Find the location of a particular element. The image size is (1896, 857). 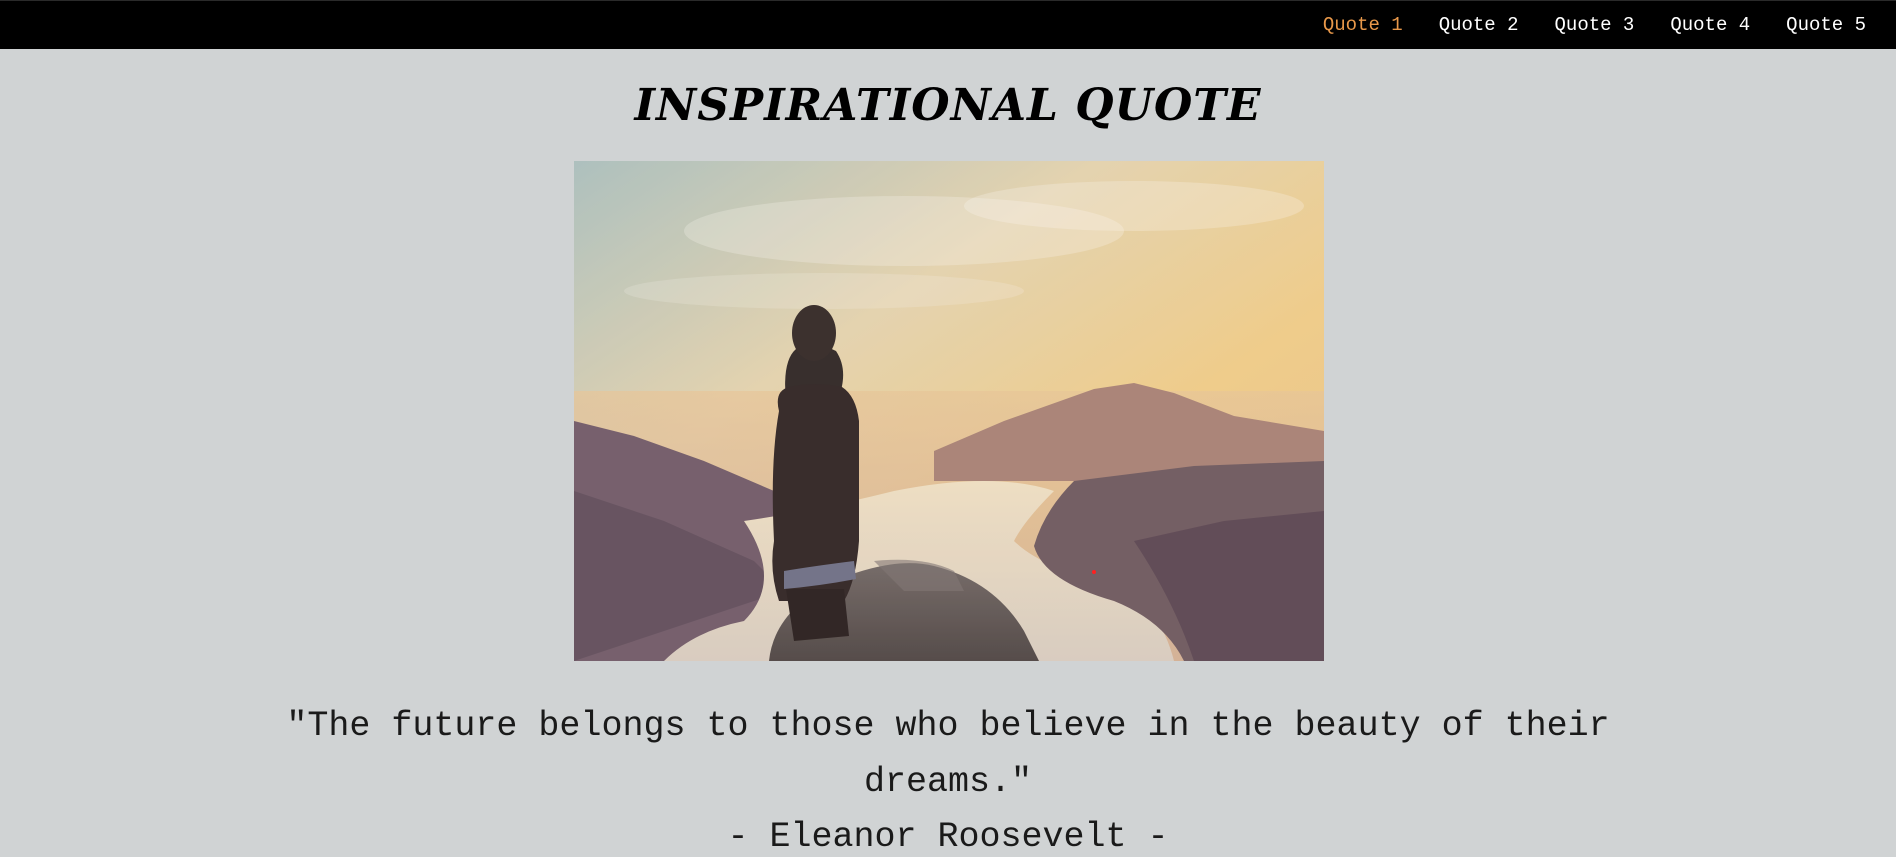

nav-link-quote-2: Quote 2 is located at coordinates (1479, 25).